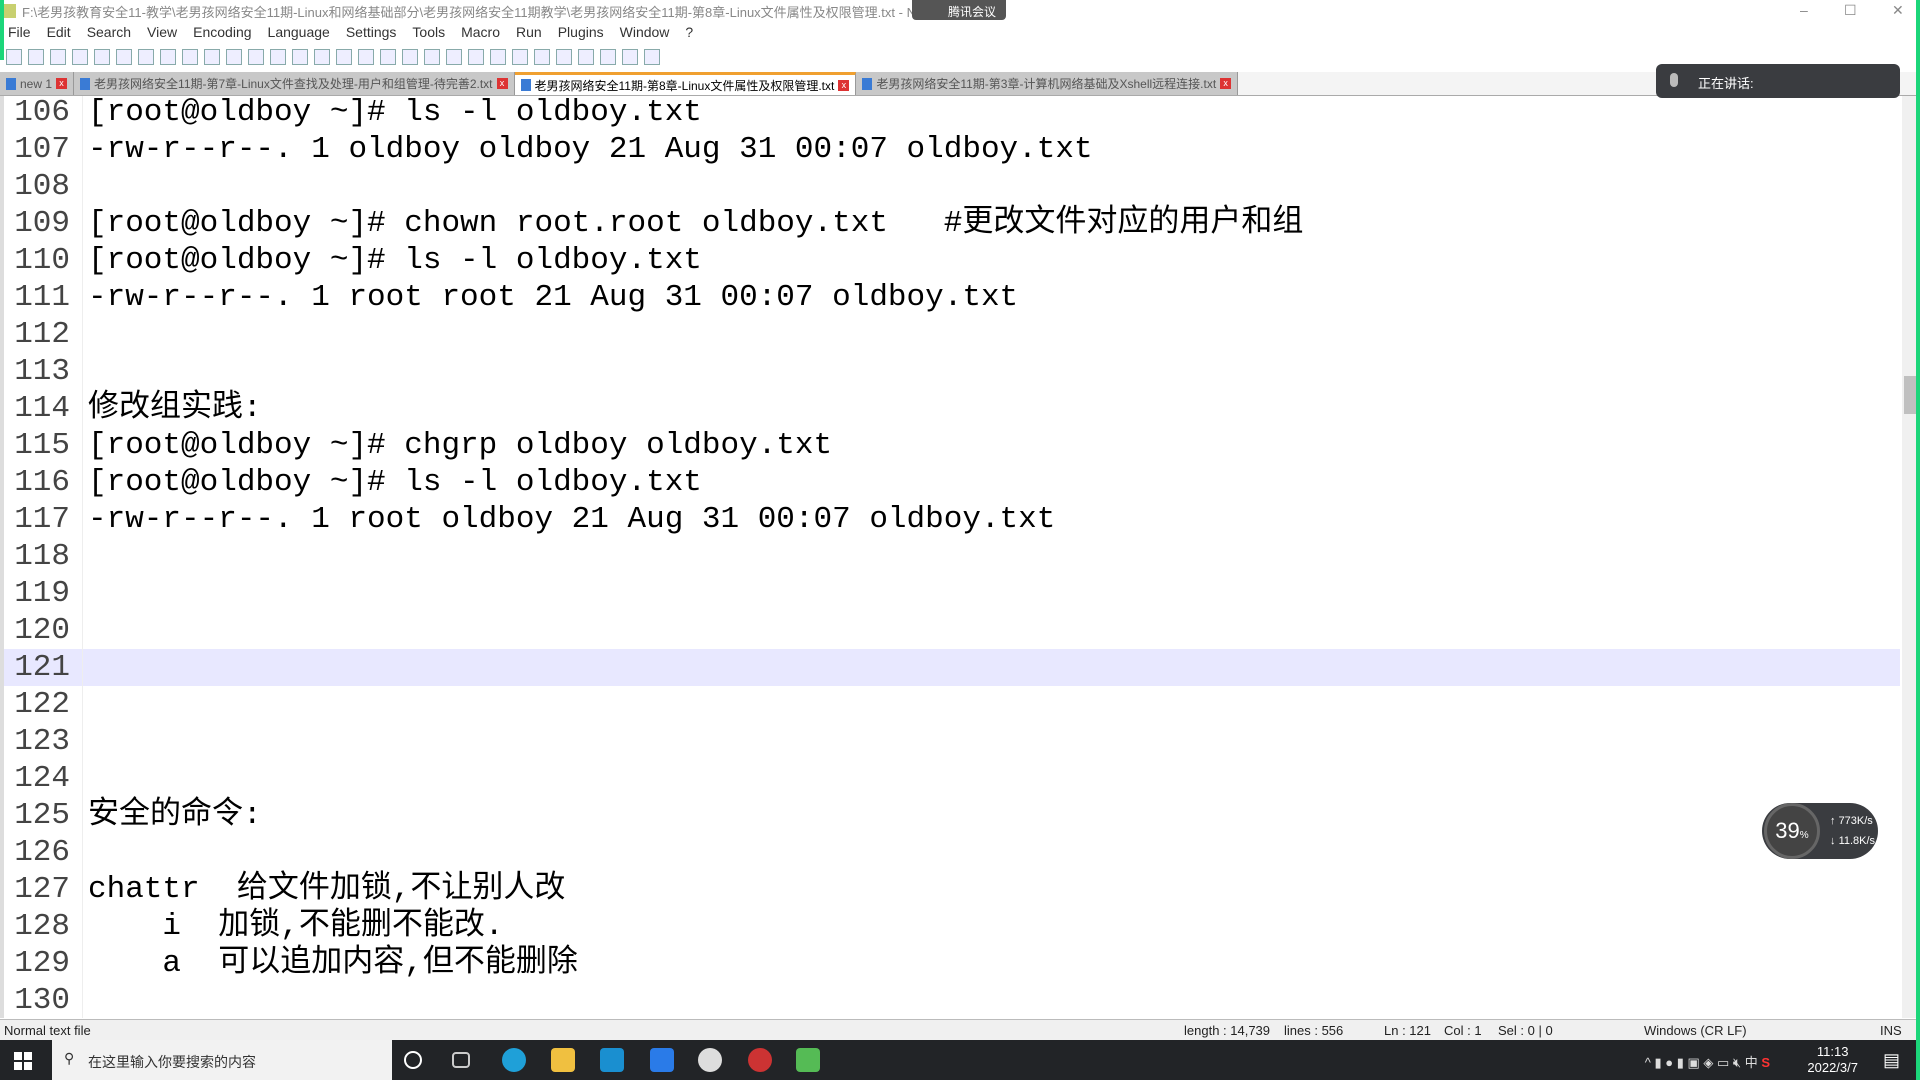  What do you see at coordinates (952, 889) in the screenshot?
I see `editor-line: 127 chattr 给文件加锁,不让别人改` at bounding box center [952, 889].